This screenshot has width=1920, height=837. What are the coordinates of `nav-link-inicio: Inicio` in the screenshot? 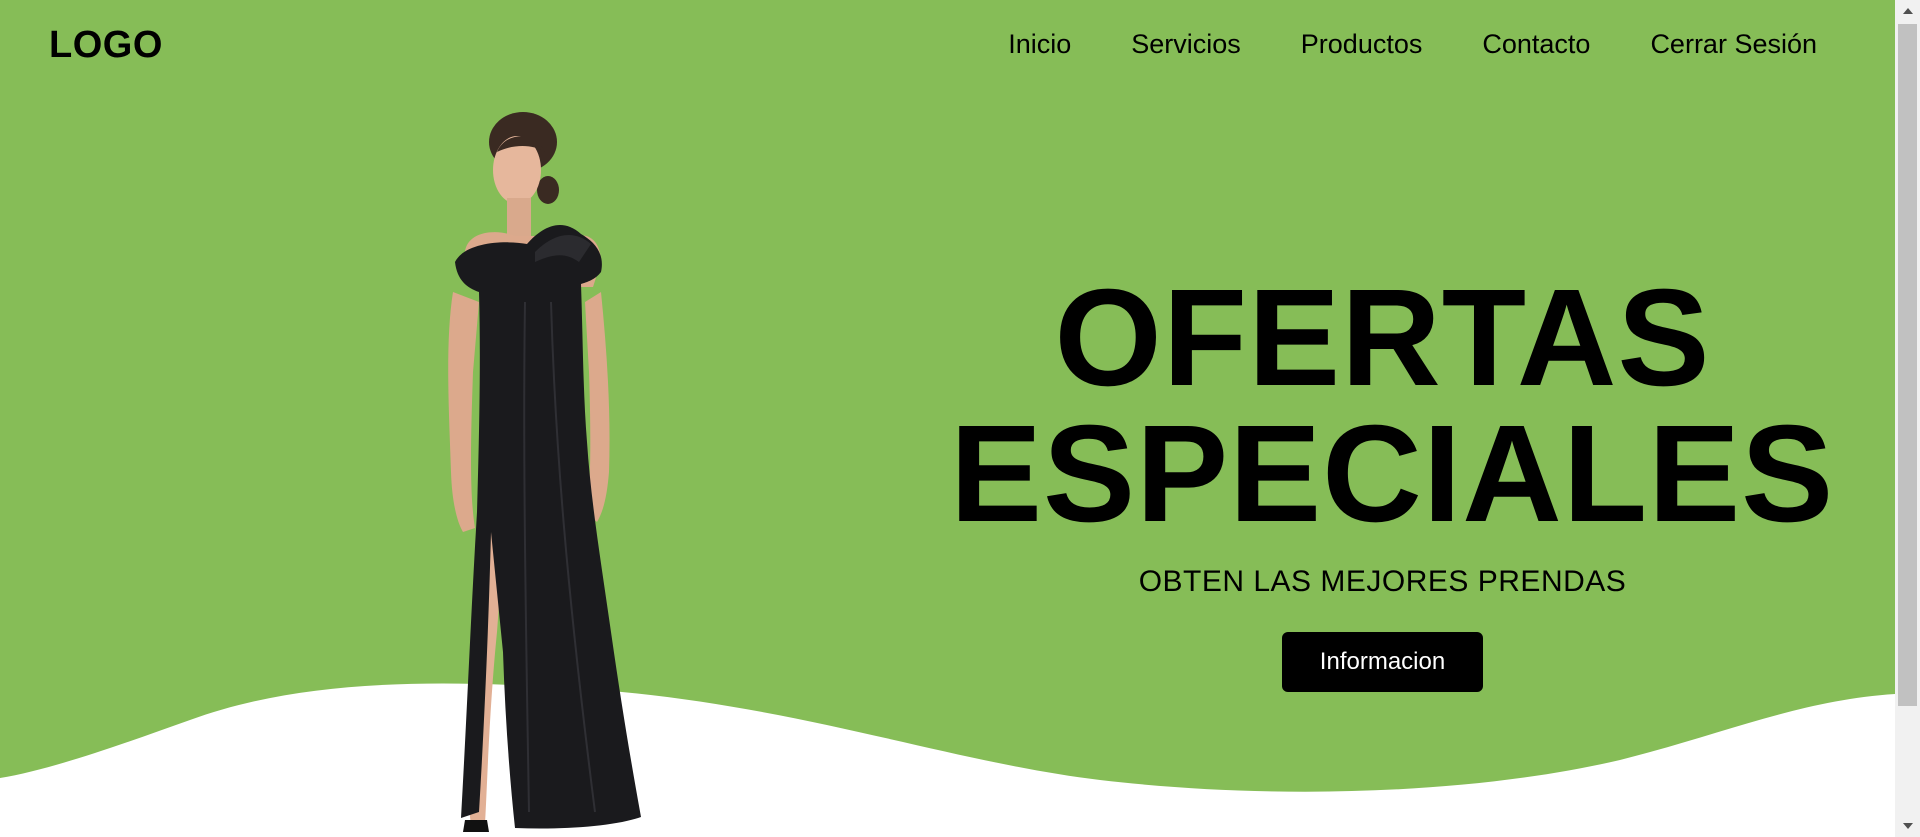 It's located at (1039, 44).